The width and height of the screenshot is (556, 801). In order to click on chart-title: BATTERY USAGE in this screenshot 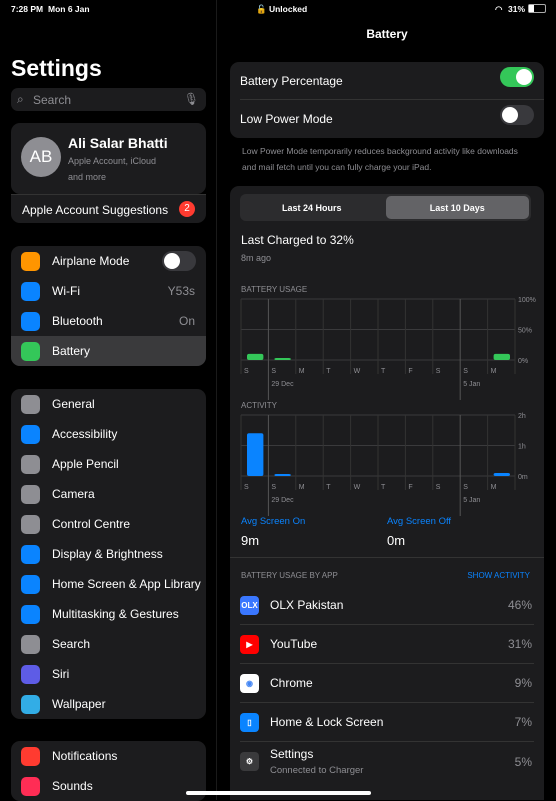, I will do `click(274, 289)`.